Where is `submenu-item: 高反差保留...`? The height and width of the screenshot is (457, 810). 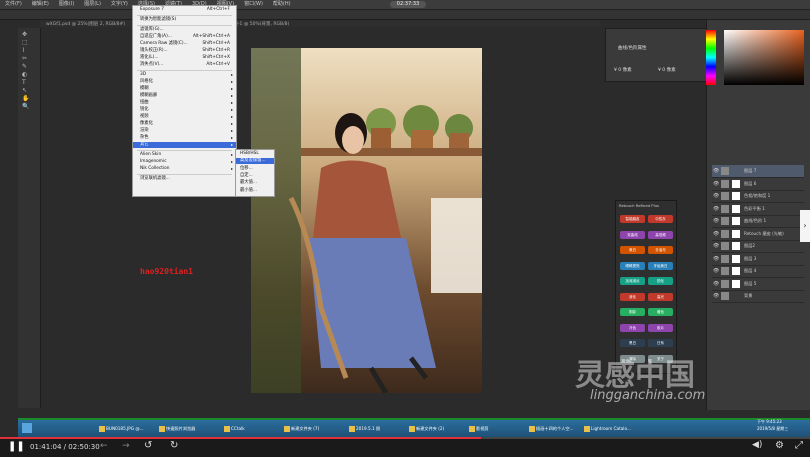 submenu-item: 高反差保留... is located at coordinates (255, 161).